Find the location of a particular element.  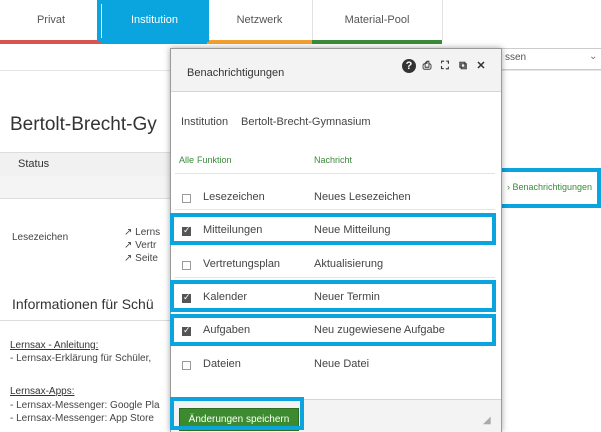

nachricht-mitteilungen: Neue Mitteilung is located at coordinates (352, 230).